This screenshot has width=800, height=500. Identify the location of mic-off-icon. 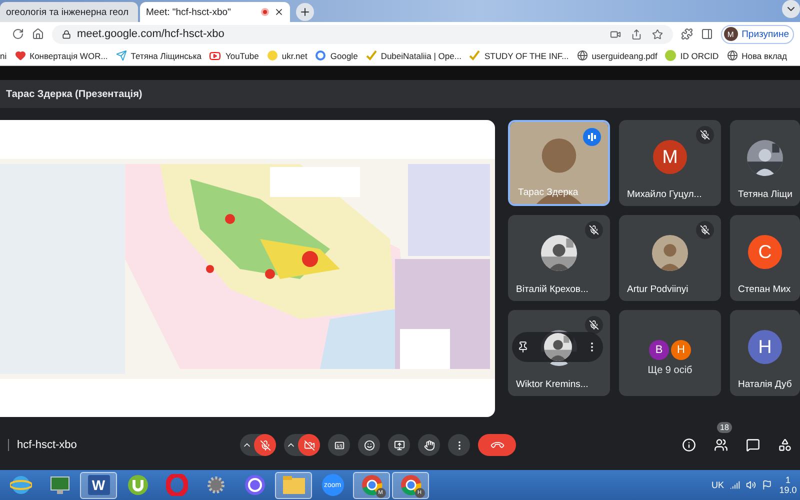
(265, 445).